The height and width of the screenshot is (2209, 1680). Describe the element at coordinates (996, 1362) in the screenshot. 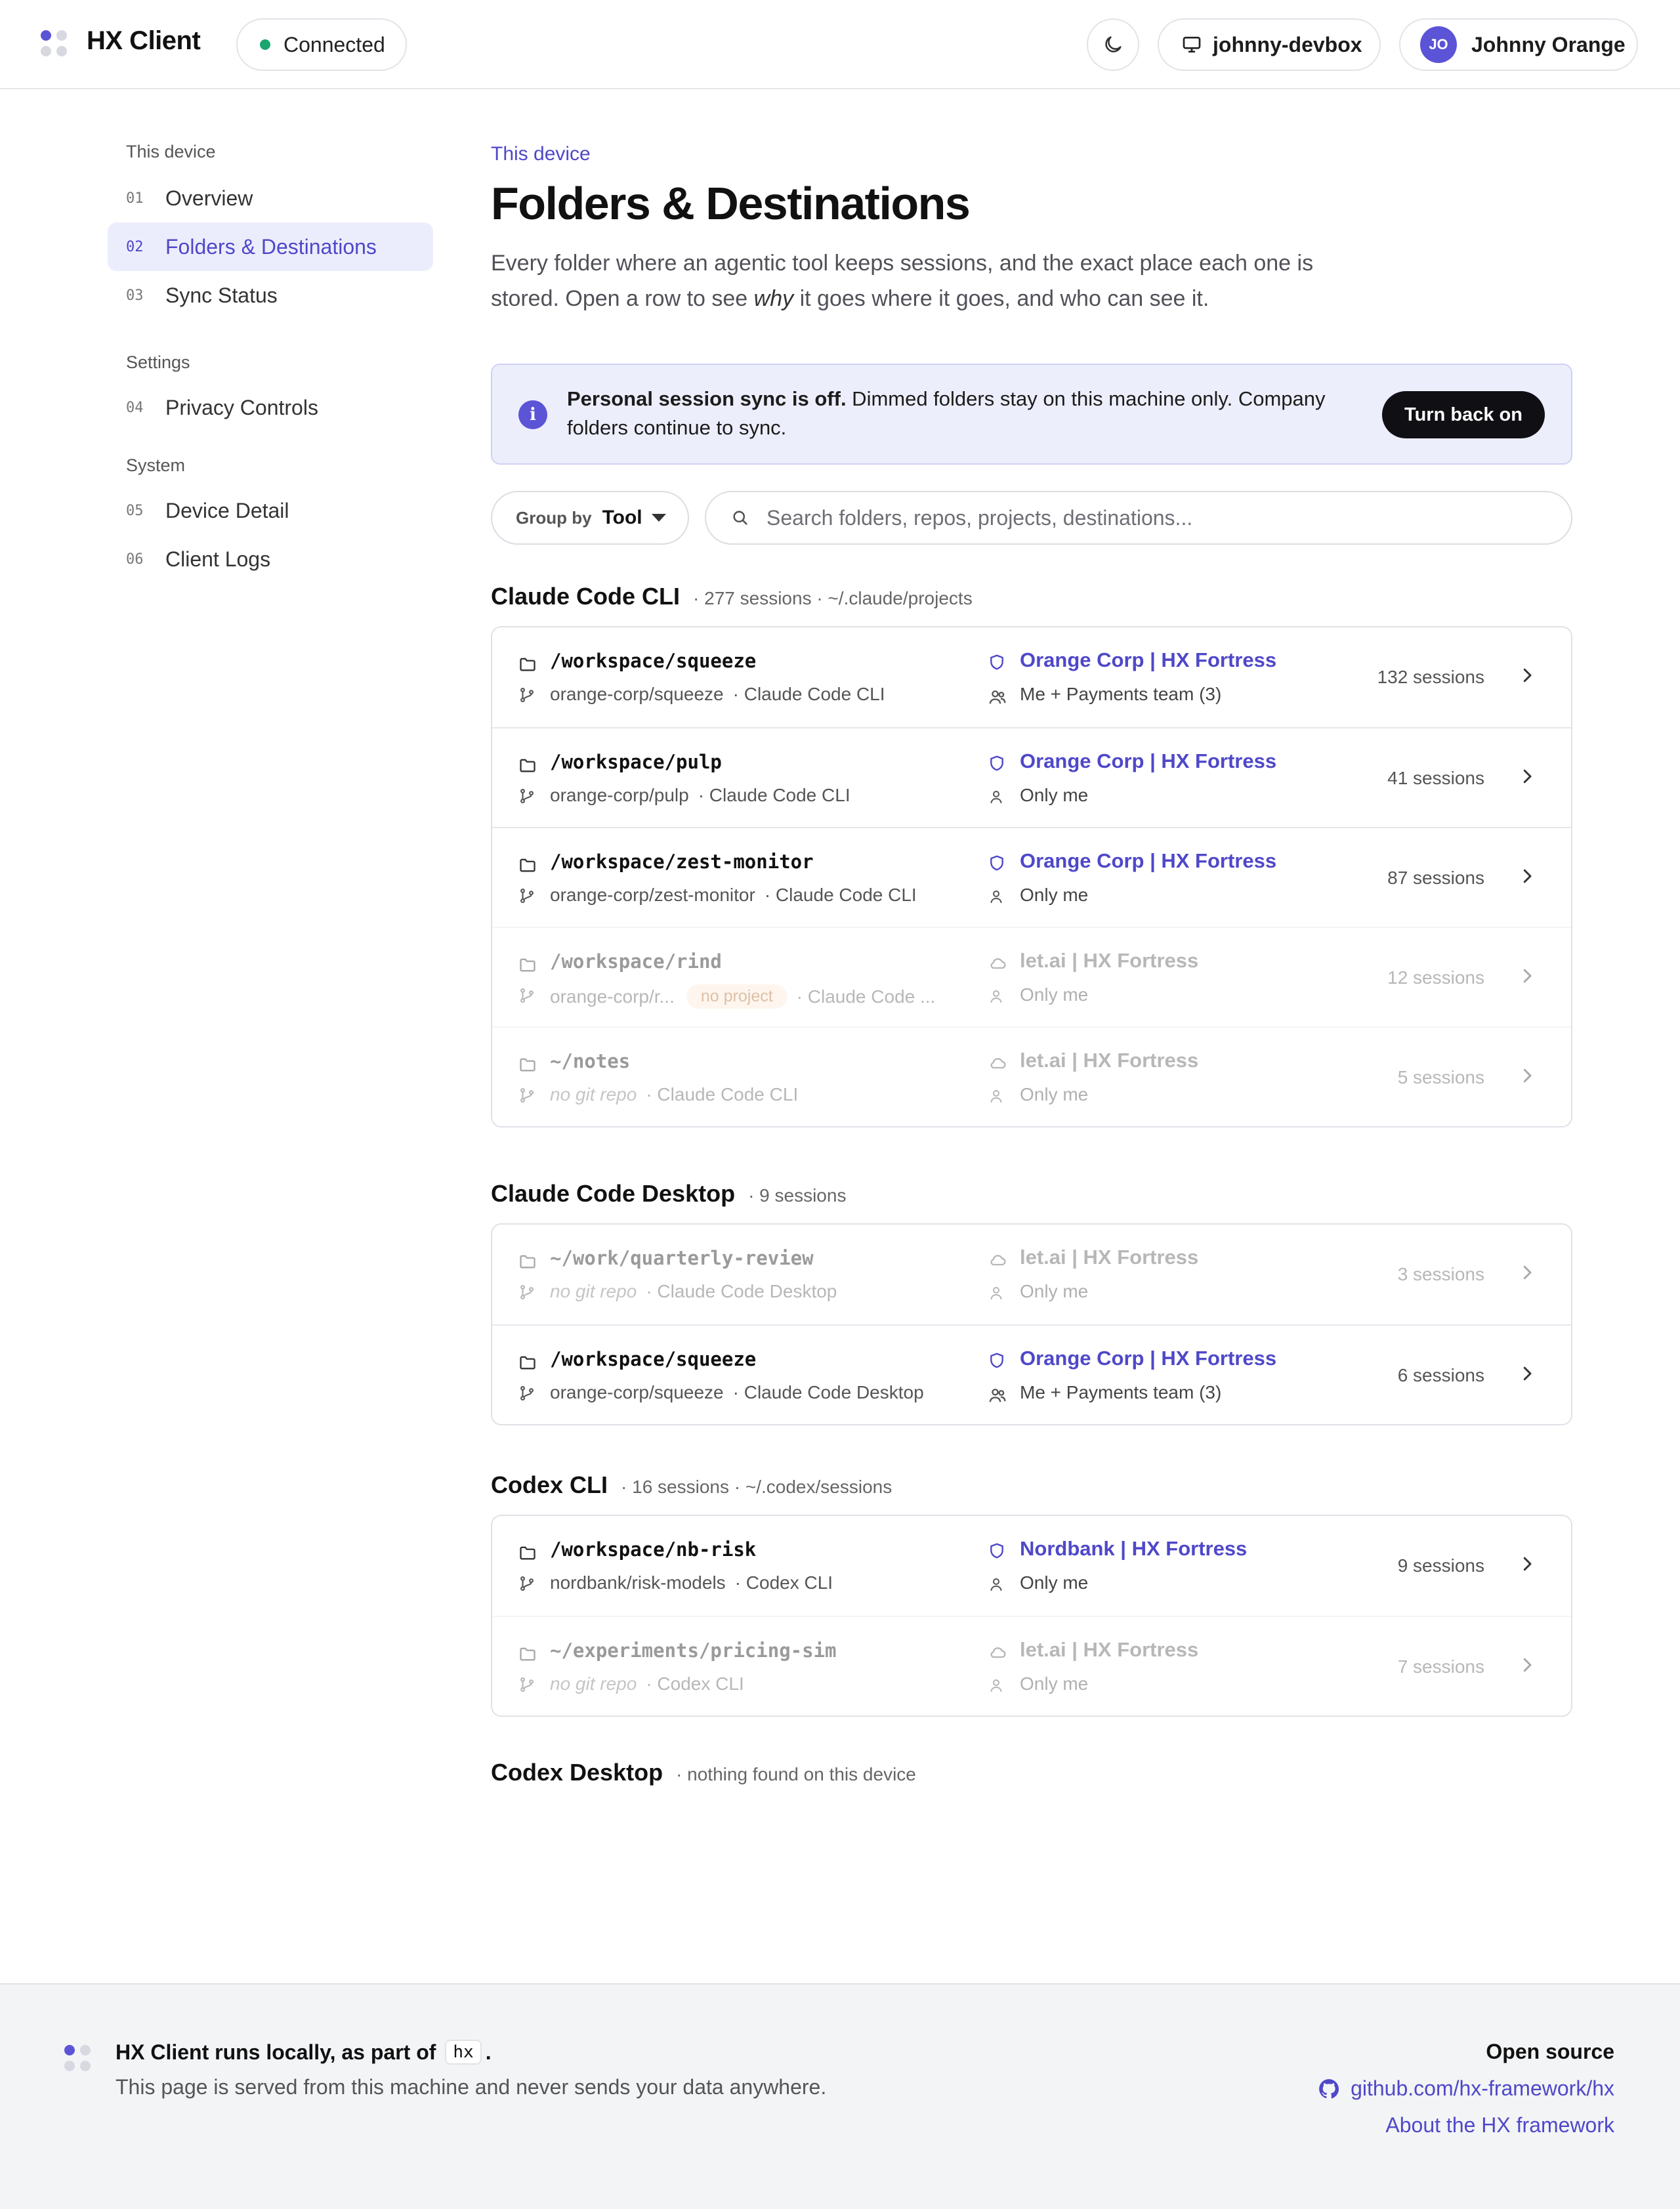

I see `shield-icon` at that location.